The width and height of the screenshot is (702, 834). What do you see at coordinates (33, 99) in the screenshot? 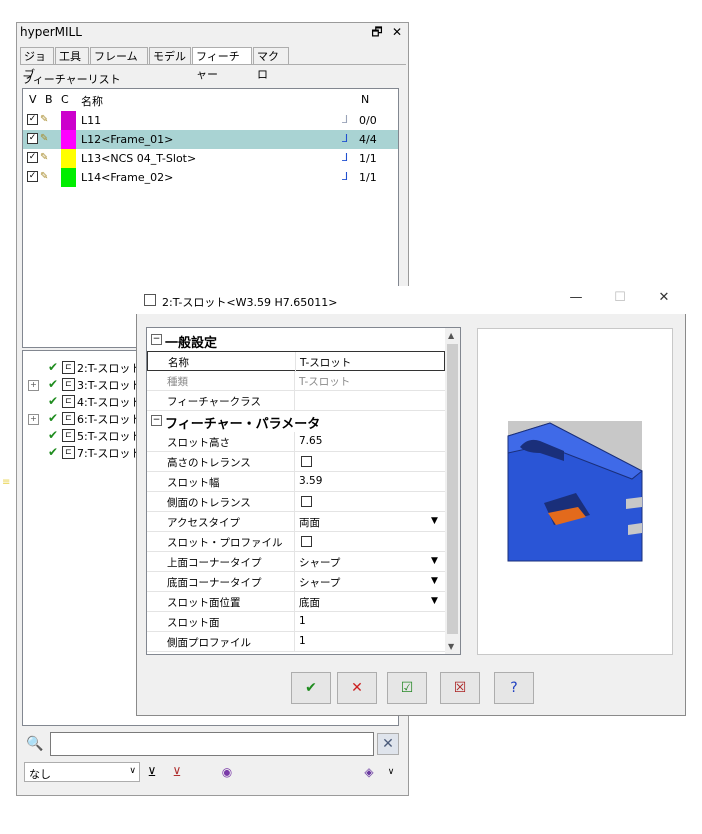
I see `col-header-v: V` at bounding box center [33, 99].